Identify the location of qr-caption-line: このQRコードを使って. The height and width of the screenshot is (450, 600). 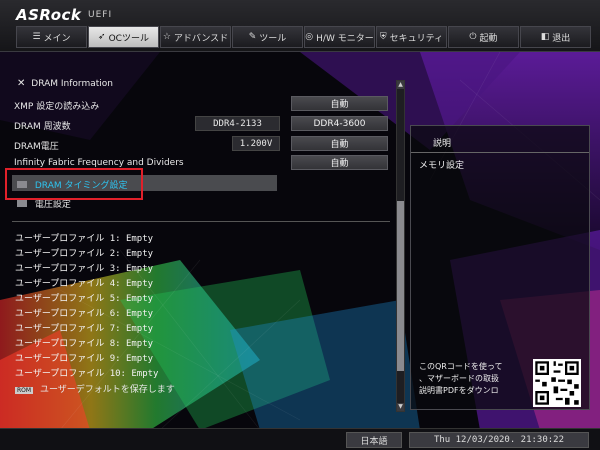
(461, 366).